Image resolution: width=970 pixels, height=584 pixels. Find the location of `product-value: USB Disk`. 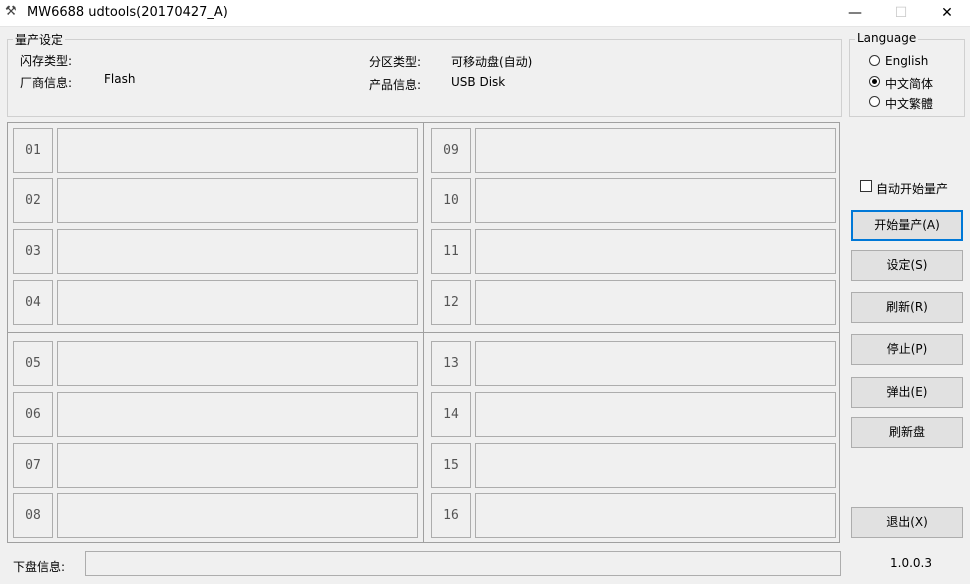

product-value: USB Disk is located at coordinates (478, 82).